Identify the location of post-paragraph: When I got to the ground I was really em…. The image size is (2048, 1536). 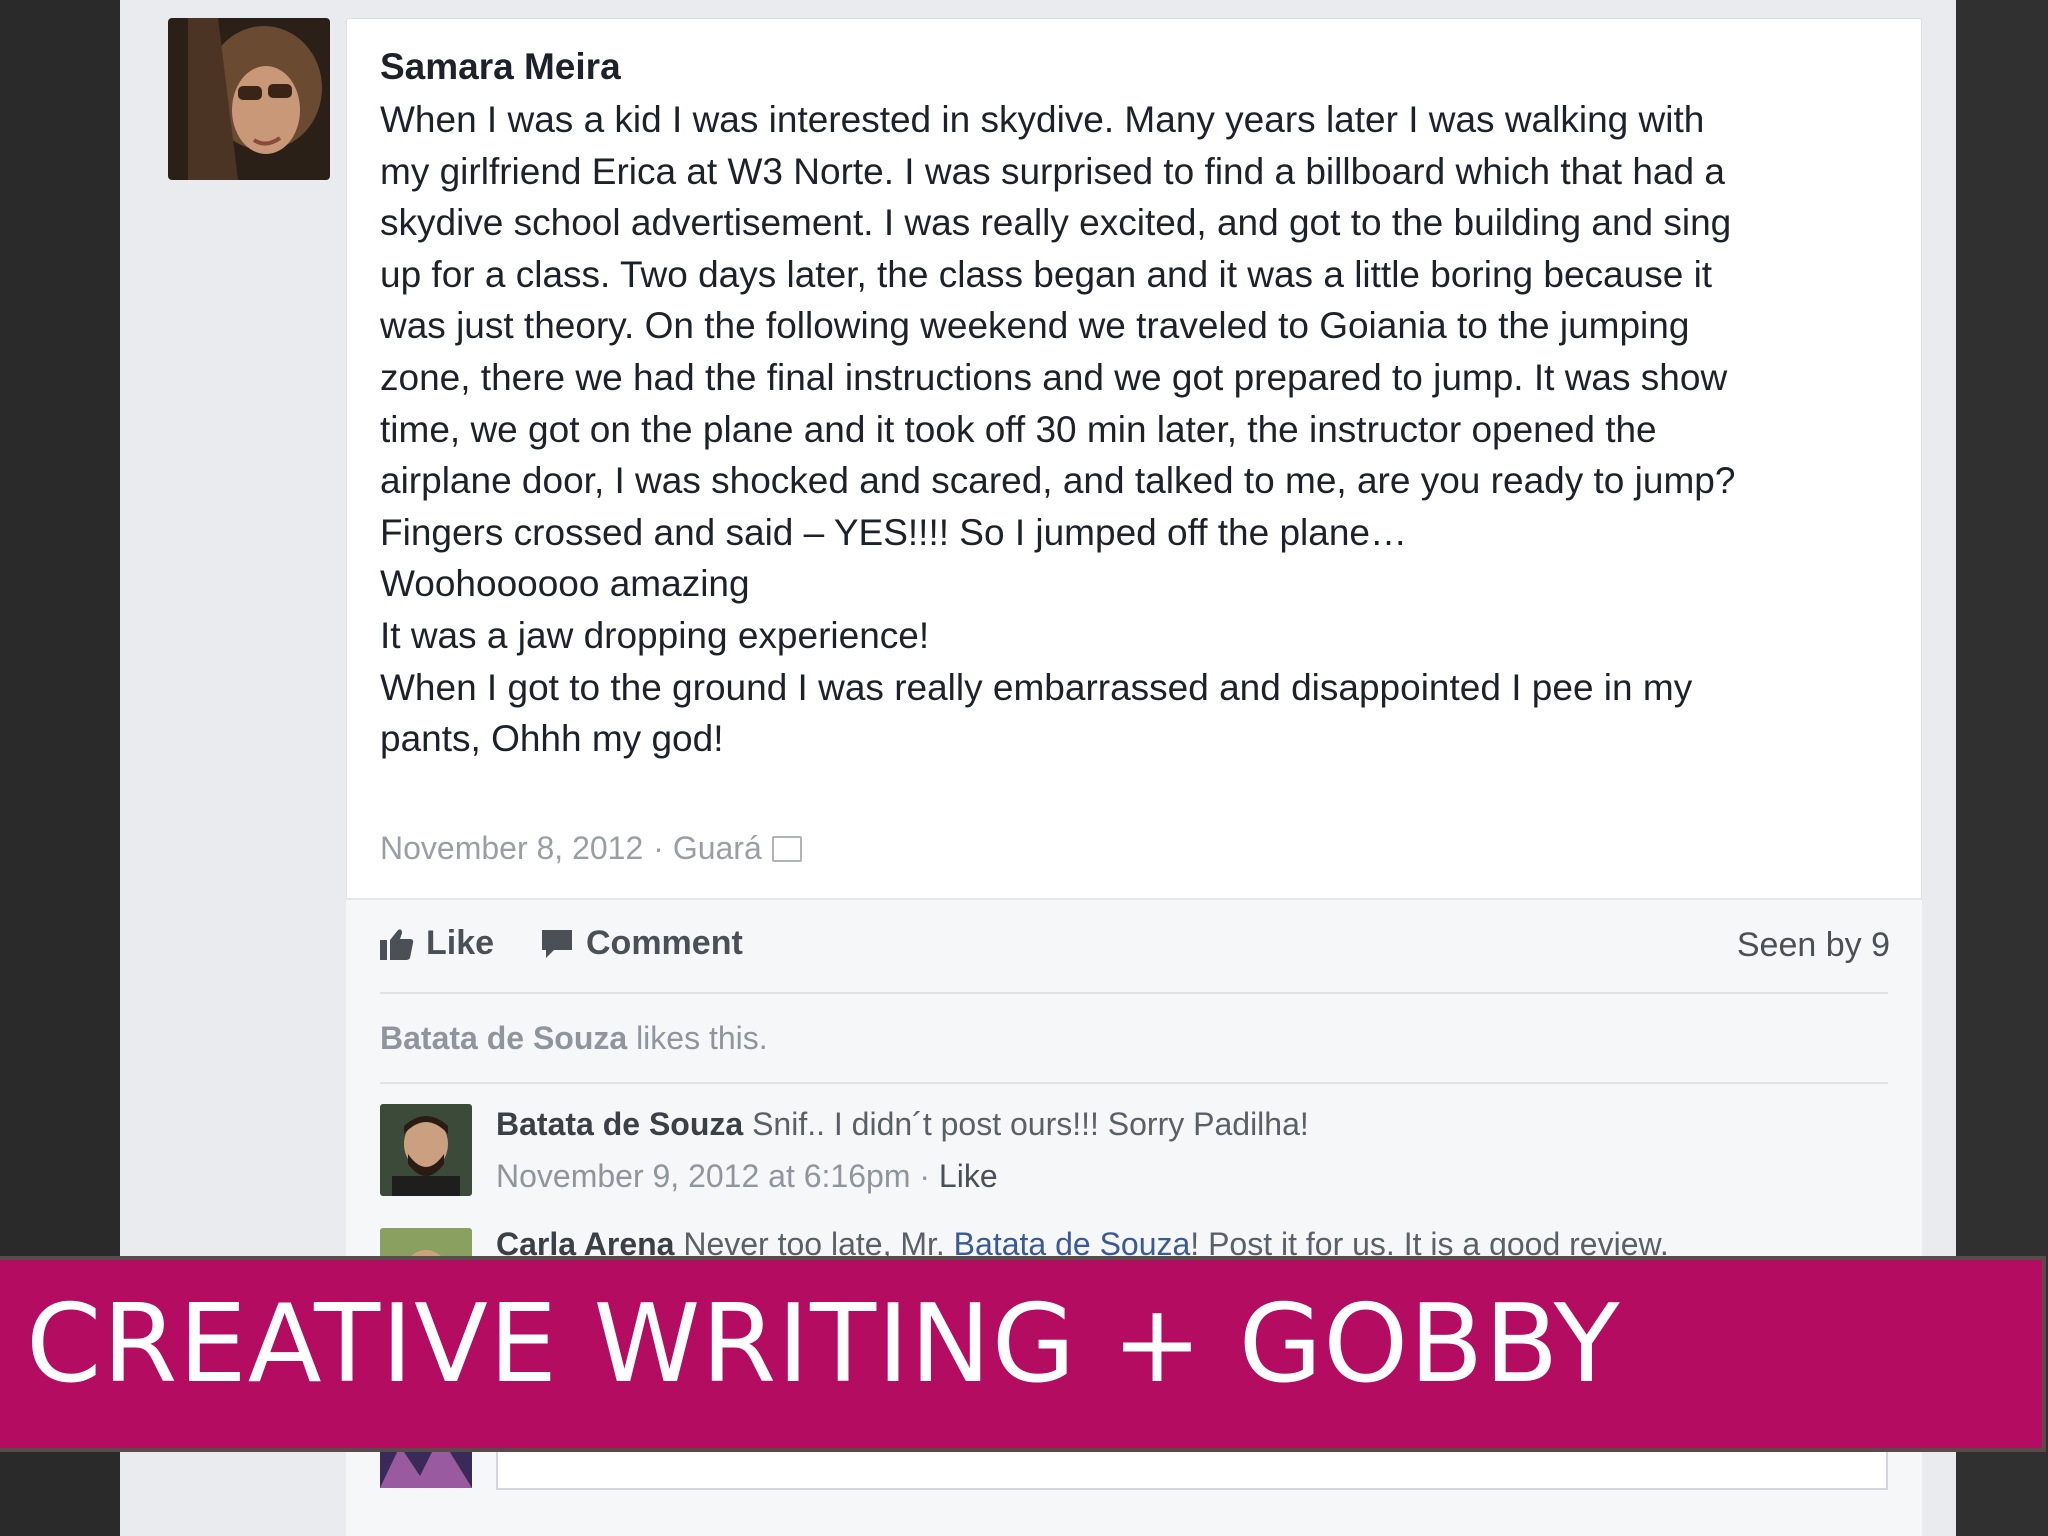
(1036, 713).